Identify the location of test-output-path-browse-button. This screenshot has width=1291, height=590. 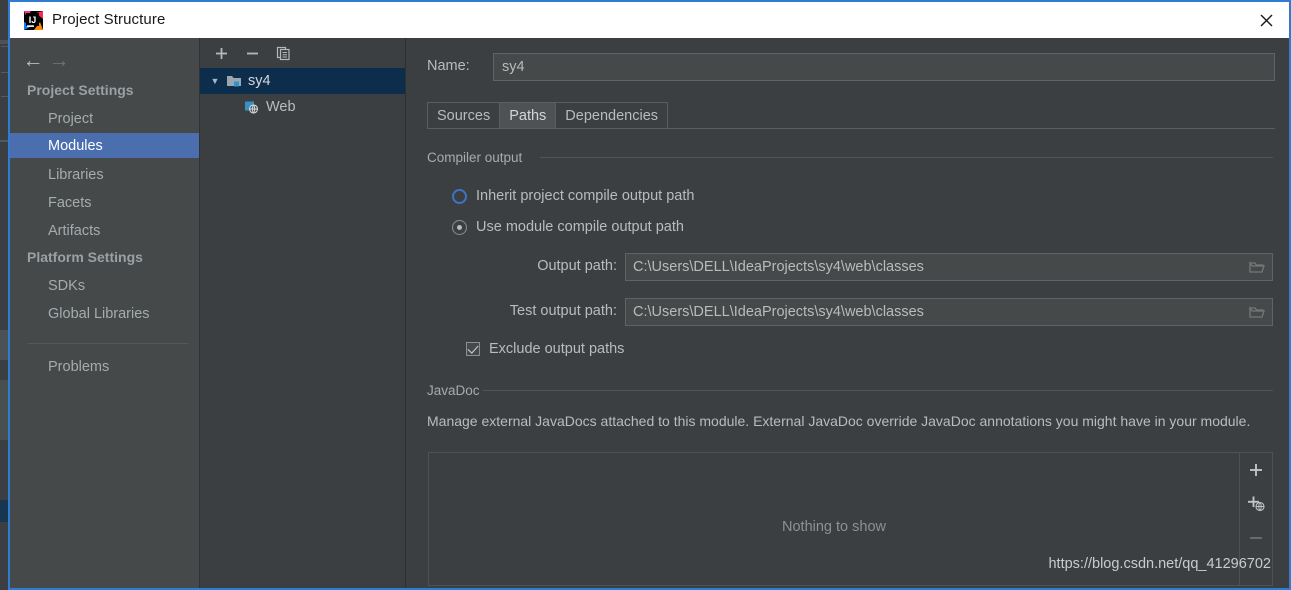
(1257, 312).